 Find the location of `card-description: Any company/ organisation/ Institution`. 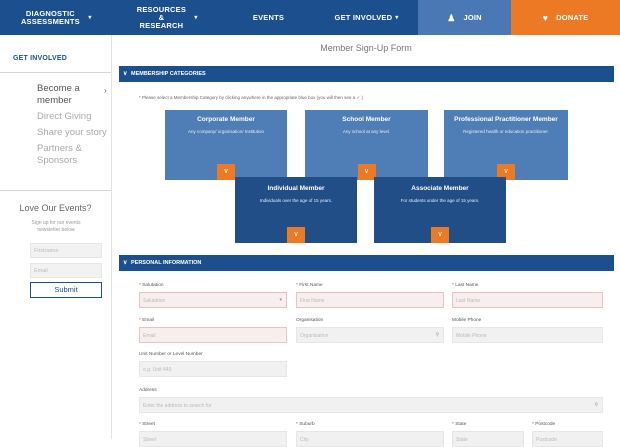

card-description: Any company/ organisation/ Institution is located at coordinates (226, 131).